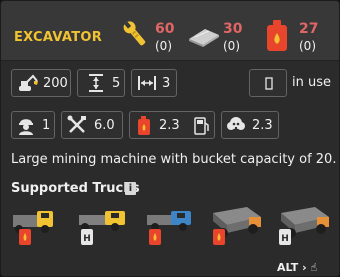 This screenshot has height=277, width=340. Describe the element at coordinates (175, 225) in the screenshot. I see `truck-blue-icon` at that location.